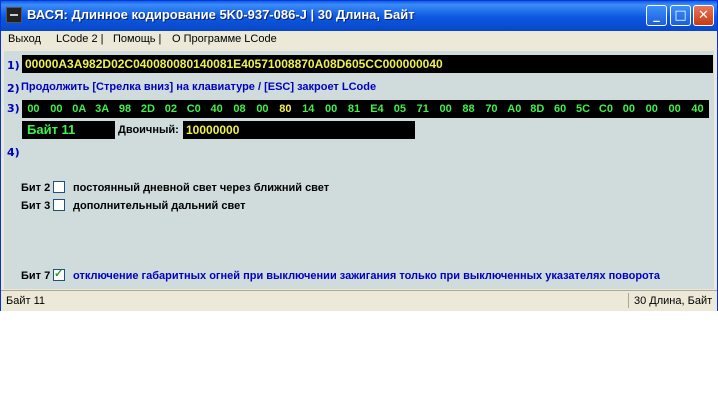 This screenshot has height=400, width=718. What do you see at coordinates (285, 109) in the screenshot?
I see `byte-cell: 80` at bounding box center [285, 109].